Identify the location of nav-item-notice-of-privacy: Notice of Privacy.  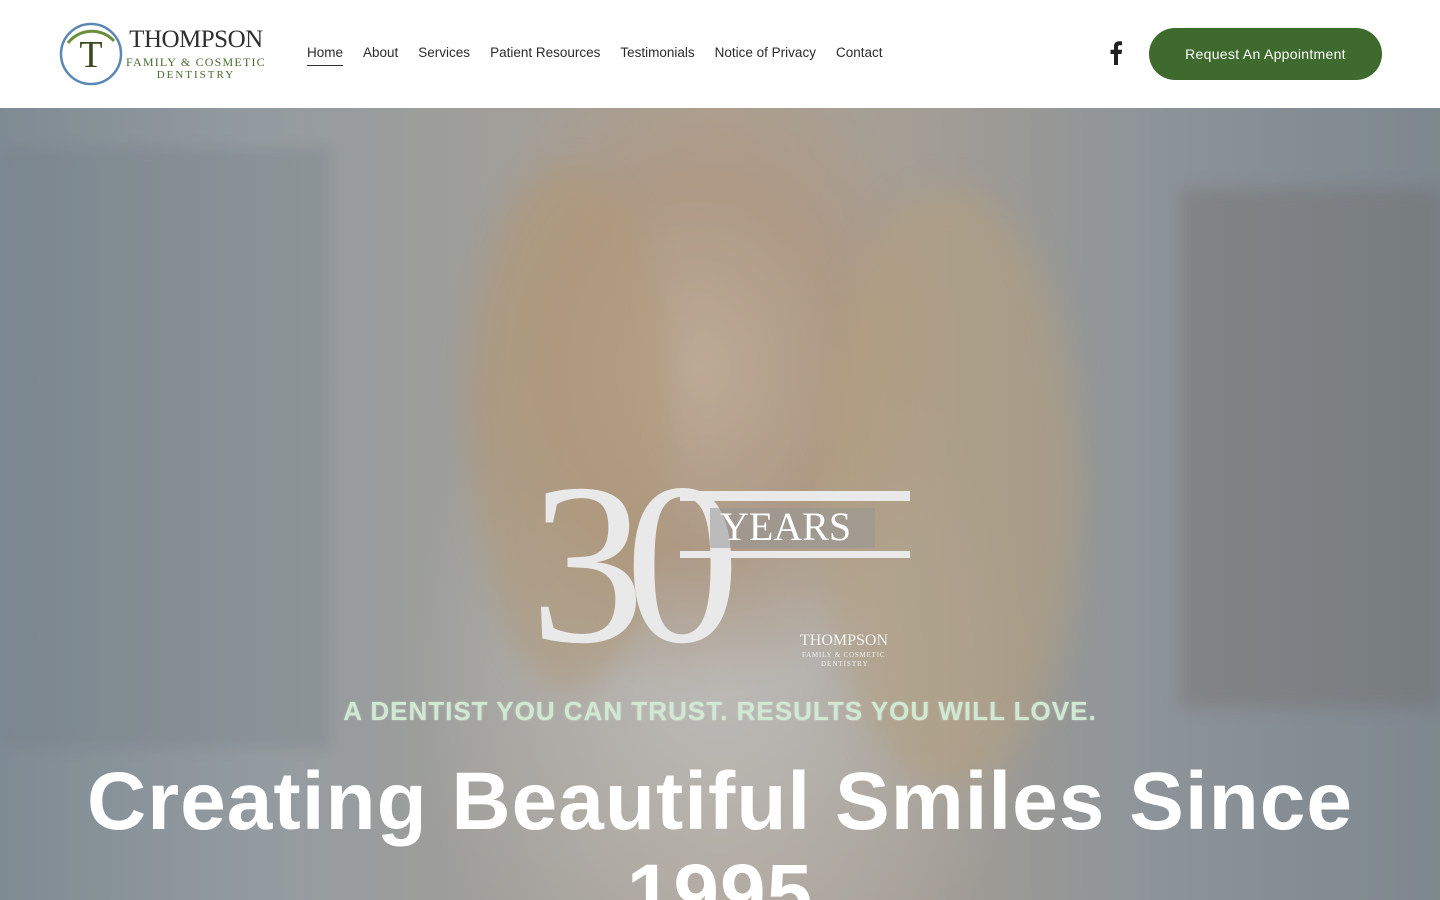
(765, 55).